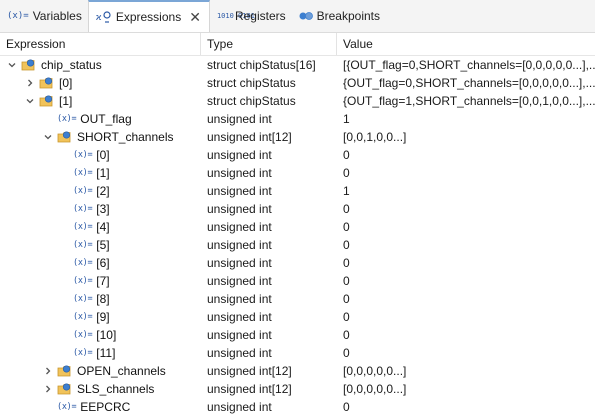  I want to click on tree-row: (x)= [3] unsigned int 0, so click(297, 209).